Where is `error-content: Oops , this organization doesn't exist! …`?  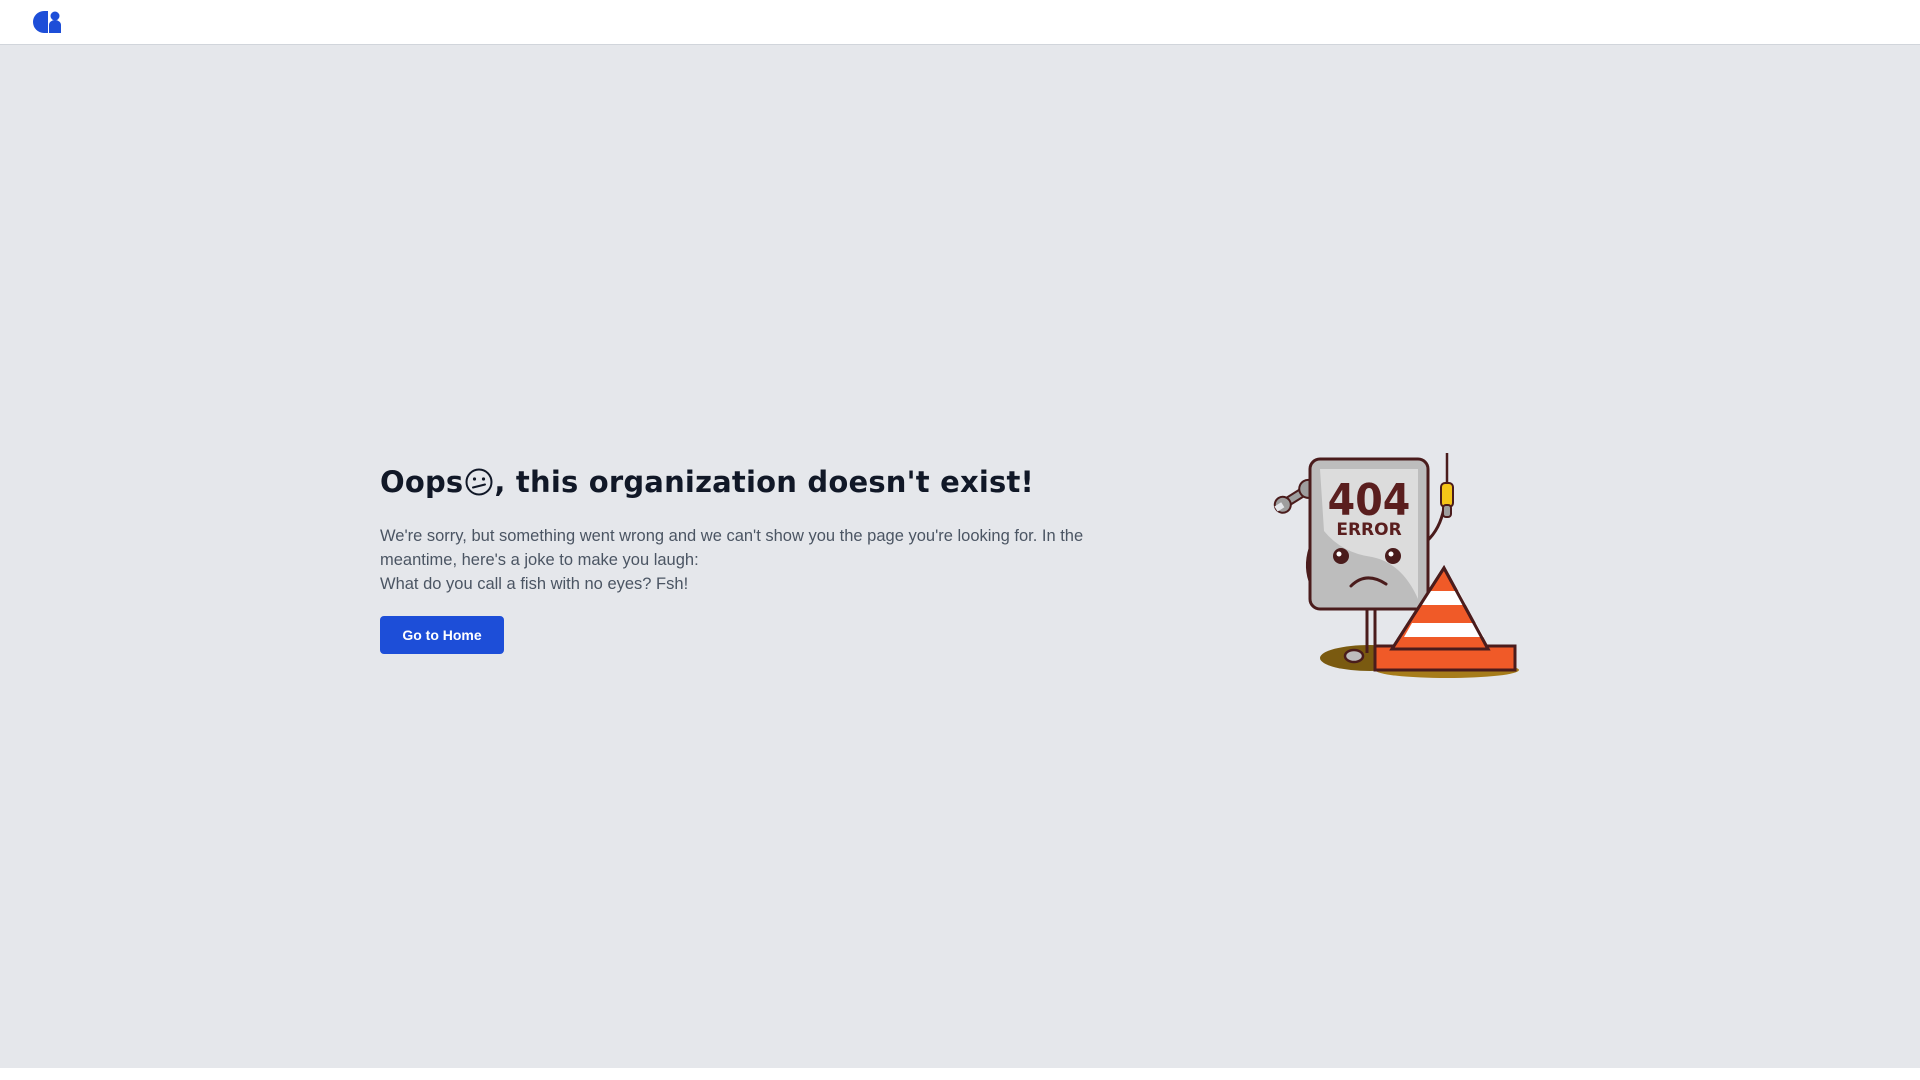
error-content: Oops , this organization doesn't exist! … is located at coordinates (740, 557).